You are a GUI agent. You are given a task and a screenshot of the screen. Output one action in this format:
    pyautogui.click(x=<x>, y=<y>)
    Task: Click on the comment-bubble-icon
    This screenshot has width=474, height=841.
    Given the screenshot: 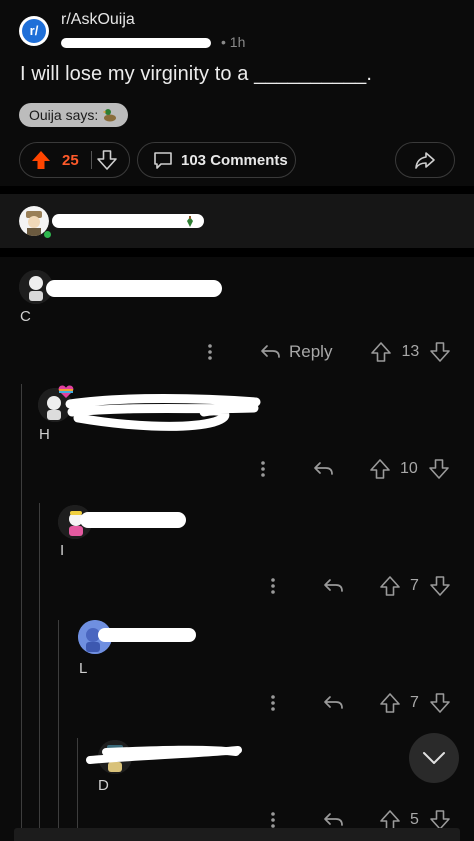 What is the action you would take?
    pyautogui.click(x=163, y=160)
    